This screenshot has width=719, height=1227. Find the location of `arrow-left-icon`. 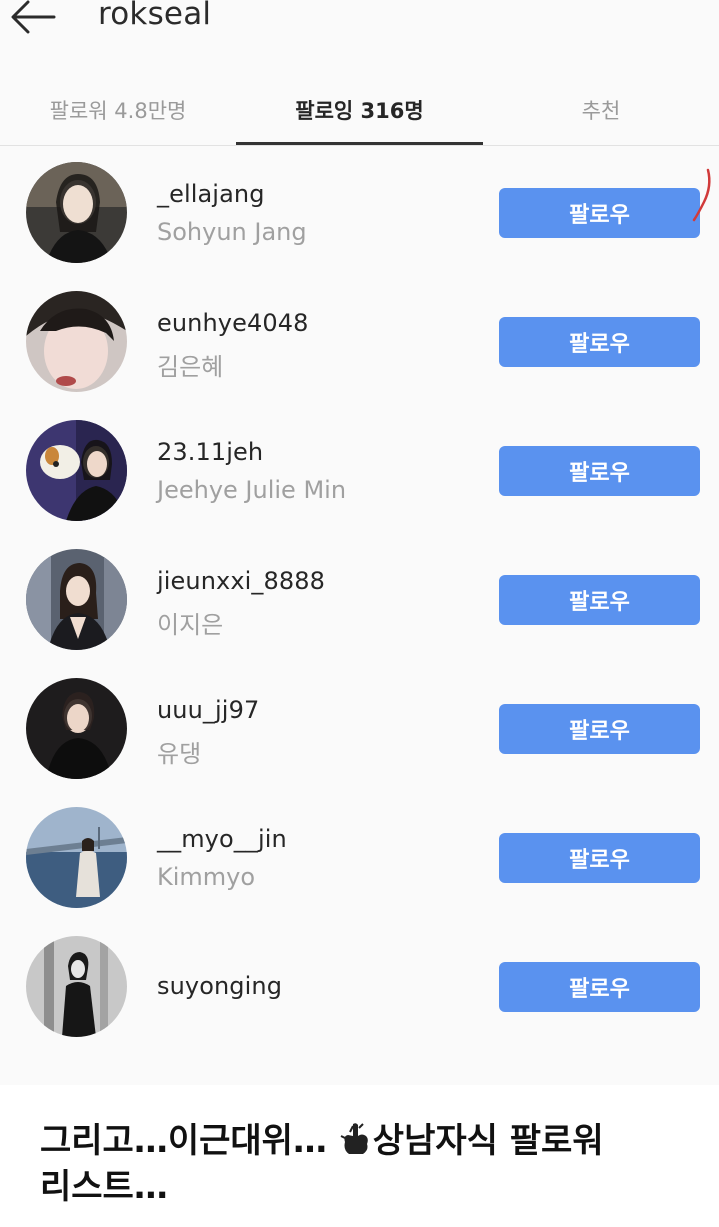

arrow-left-icon is located at coordinates (33, 17).